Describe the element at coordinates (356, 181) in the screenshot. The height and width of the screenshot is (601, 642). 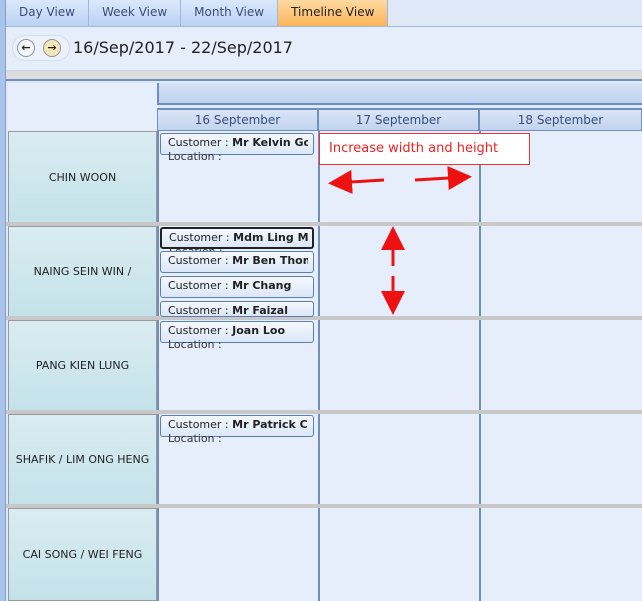
I see `arrow-left` at that location.